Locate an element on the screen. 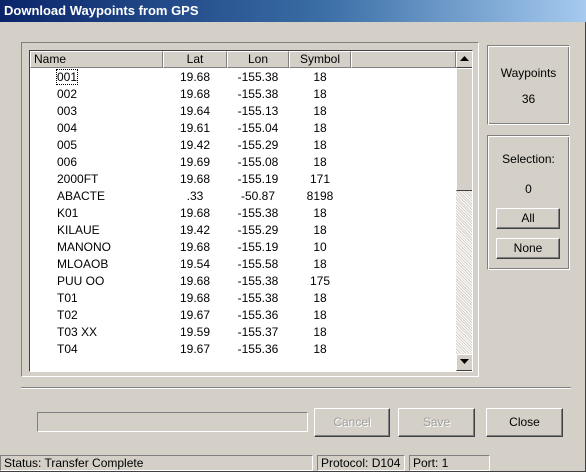 The height and width of the screenshot is (472, 586). waypoint-name: T04 is located at coordinates (67, 349).